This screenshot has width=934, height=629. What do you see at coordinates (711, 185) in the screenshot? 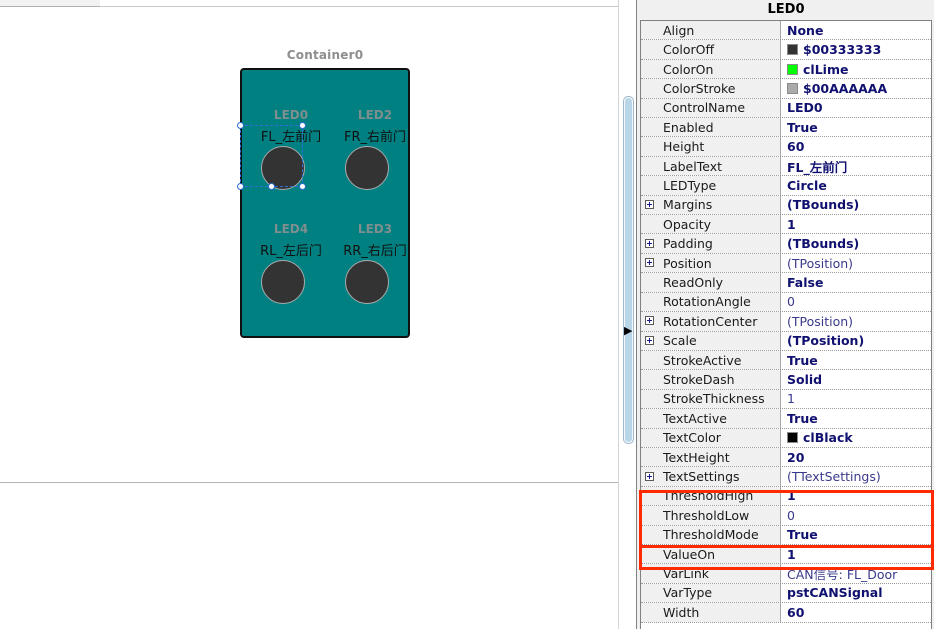
I see `property-name-cell: LEDType` at bounding box center [711, 185].